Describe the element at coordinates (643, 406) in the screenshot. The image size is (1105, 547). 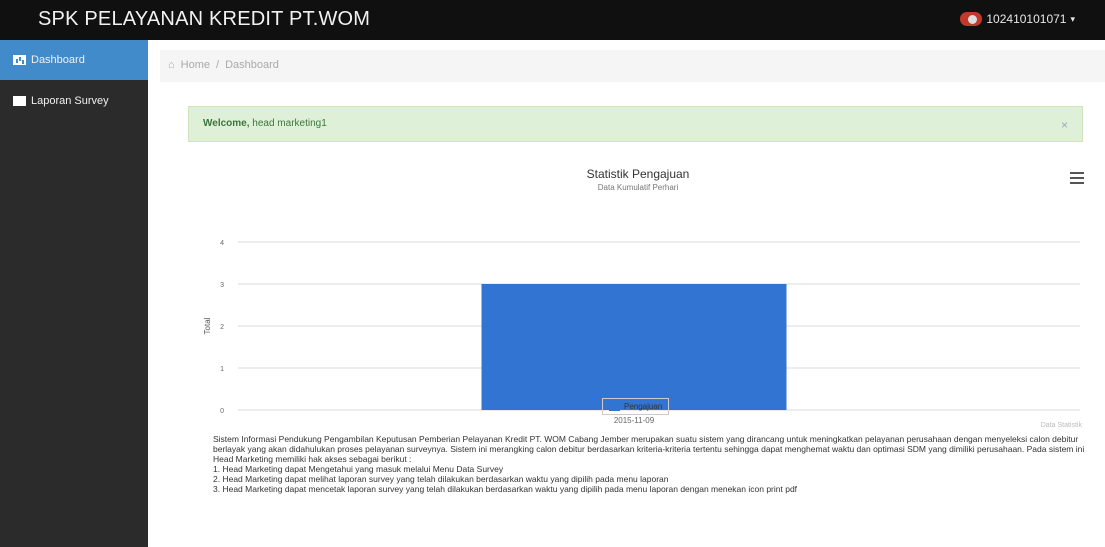
I see `legend-label: Pengajuan` at that location.